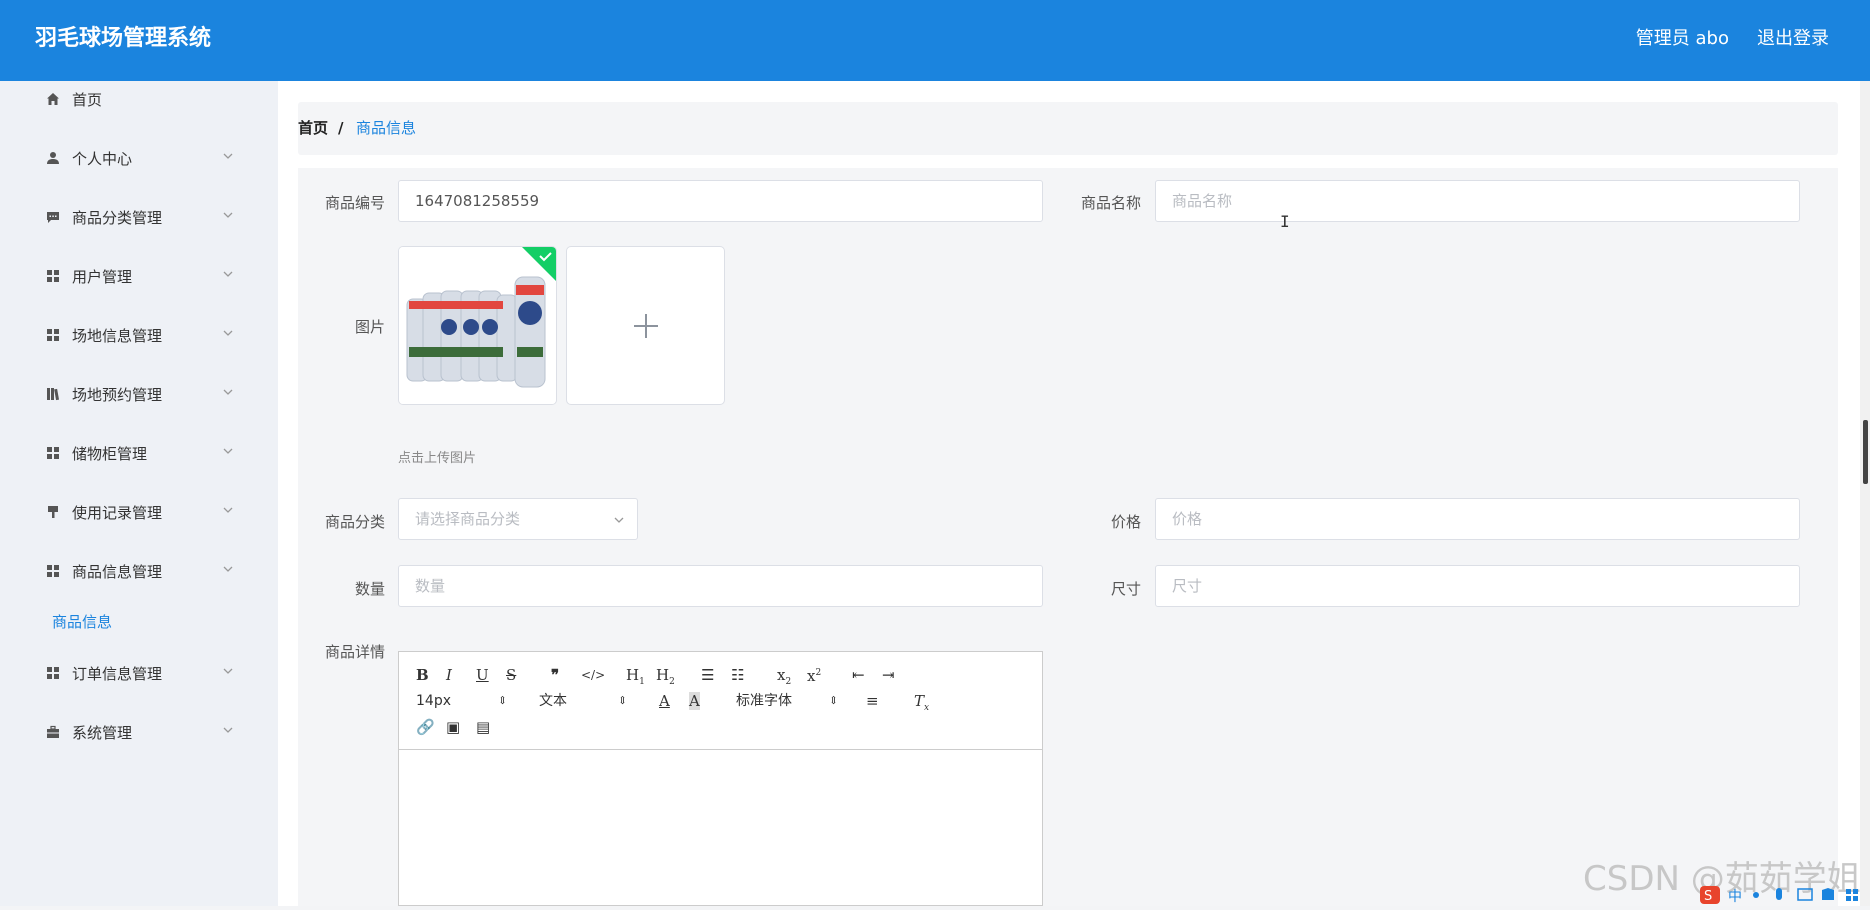 The width and height of the screenshot is (1870, 910). What do you see at coordinates (53, 99) in the screenshot?
I see `home-icon` at bounding box center [53, 99].